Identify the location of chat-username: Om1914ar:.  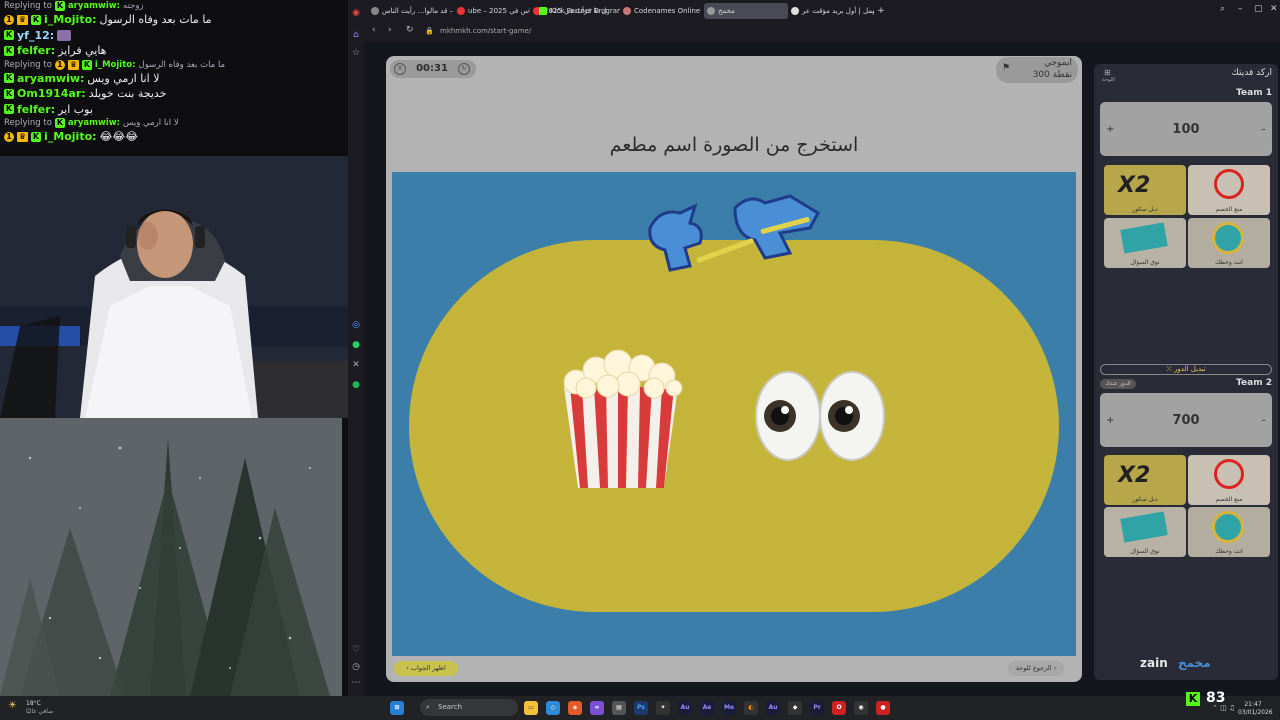
(51, 93).